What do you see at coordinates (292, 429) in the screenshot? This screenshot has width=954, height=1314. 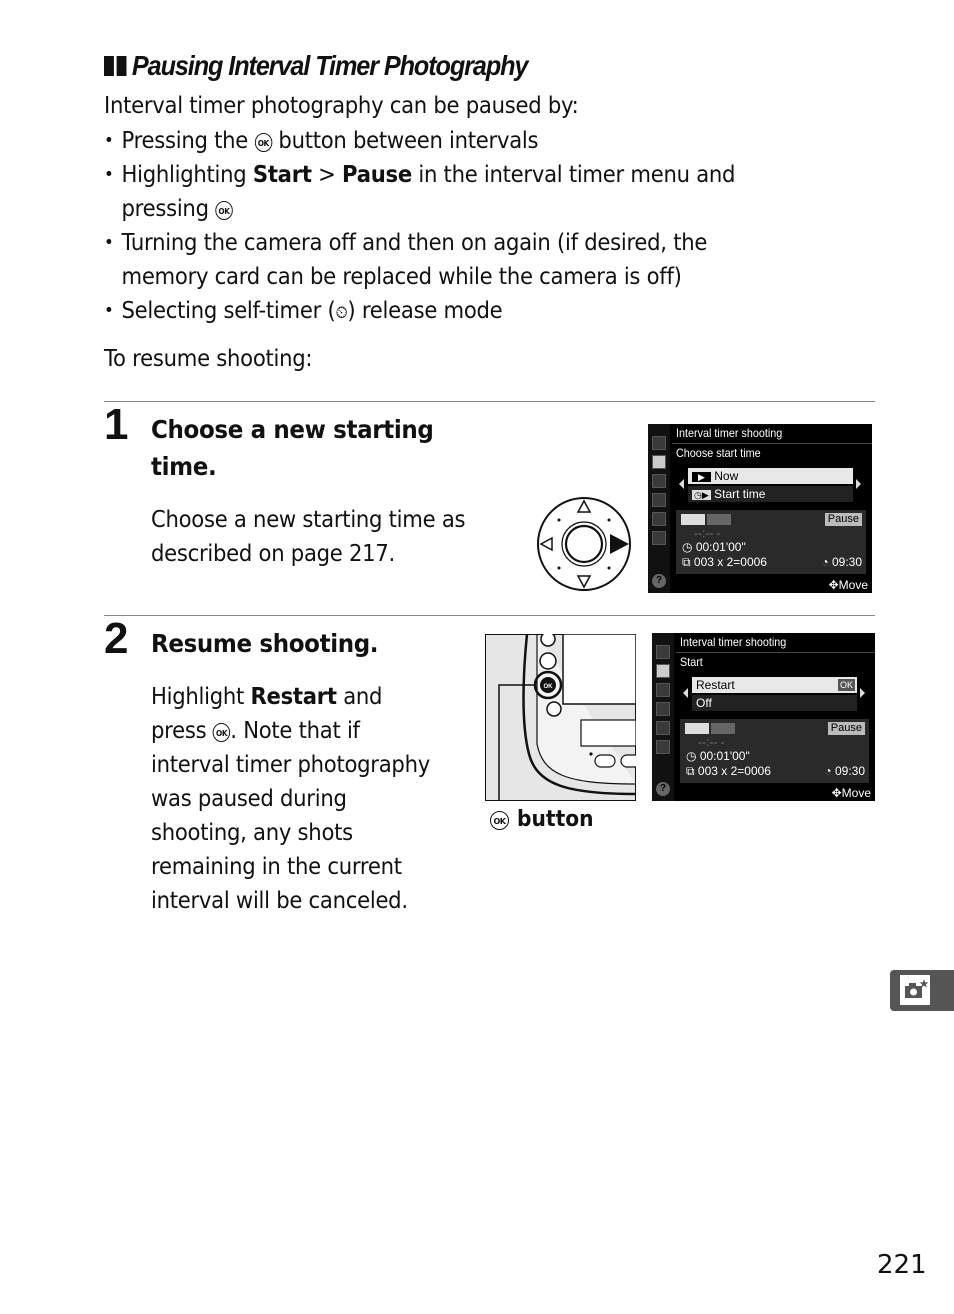 I see `step-title-line: Choose a new starting` at bounding box center [292, 429].